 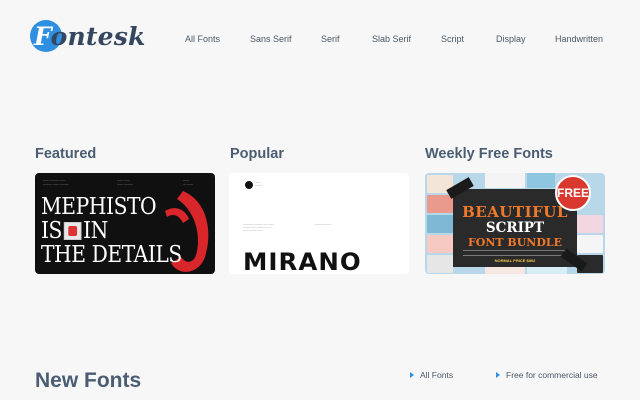 What do you see at coordinates (202, 39) in the screenshot?
I see `nav-all-fonts: All Fonts` at bounding box center [202, 39].